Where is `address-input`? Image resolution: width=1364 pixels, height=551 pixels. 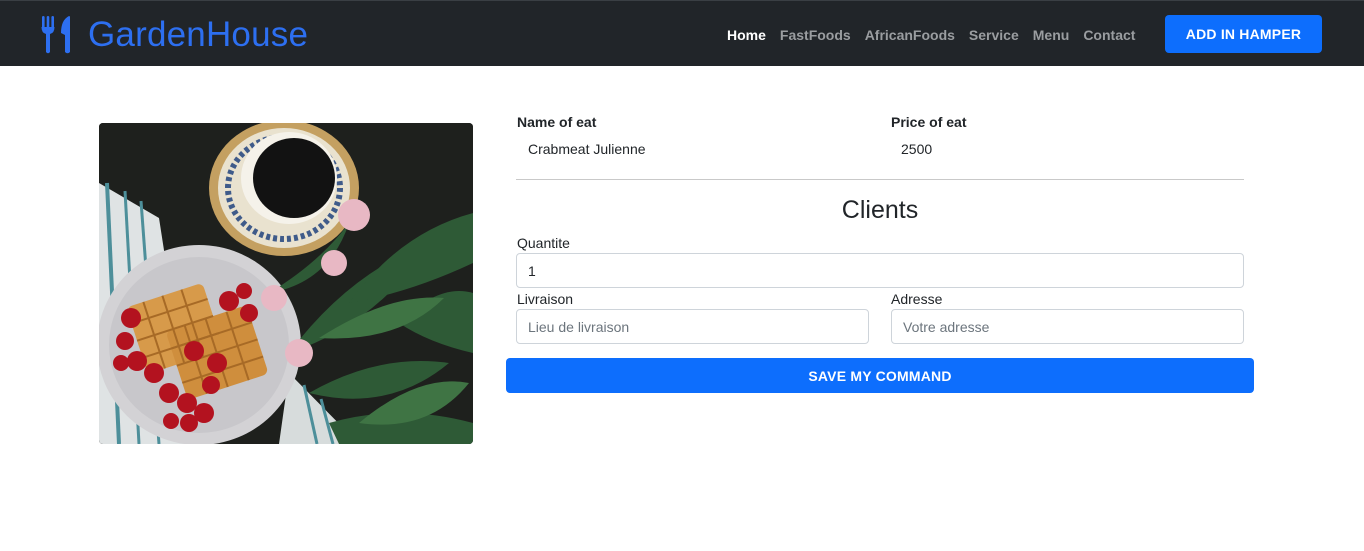 address-input is located at coordinates (1067, 326).